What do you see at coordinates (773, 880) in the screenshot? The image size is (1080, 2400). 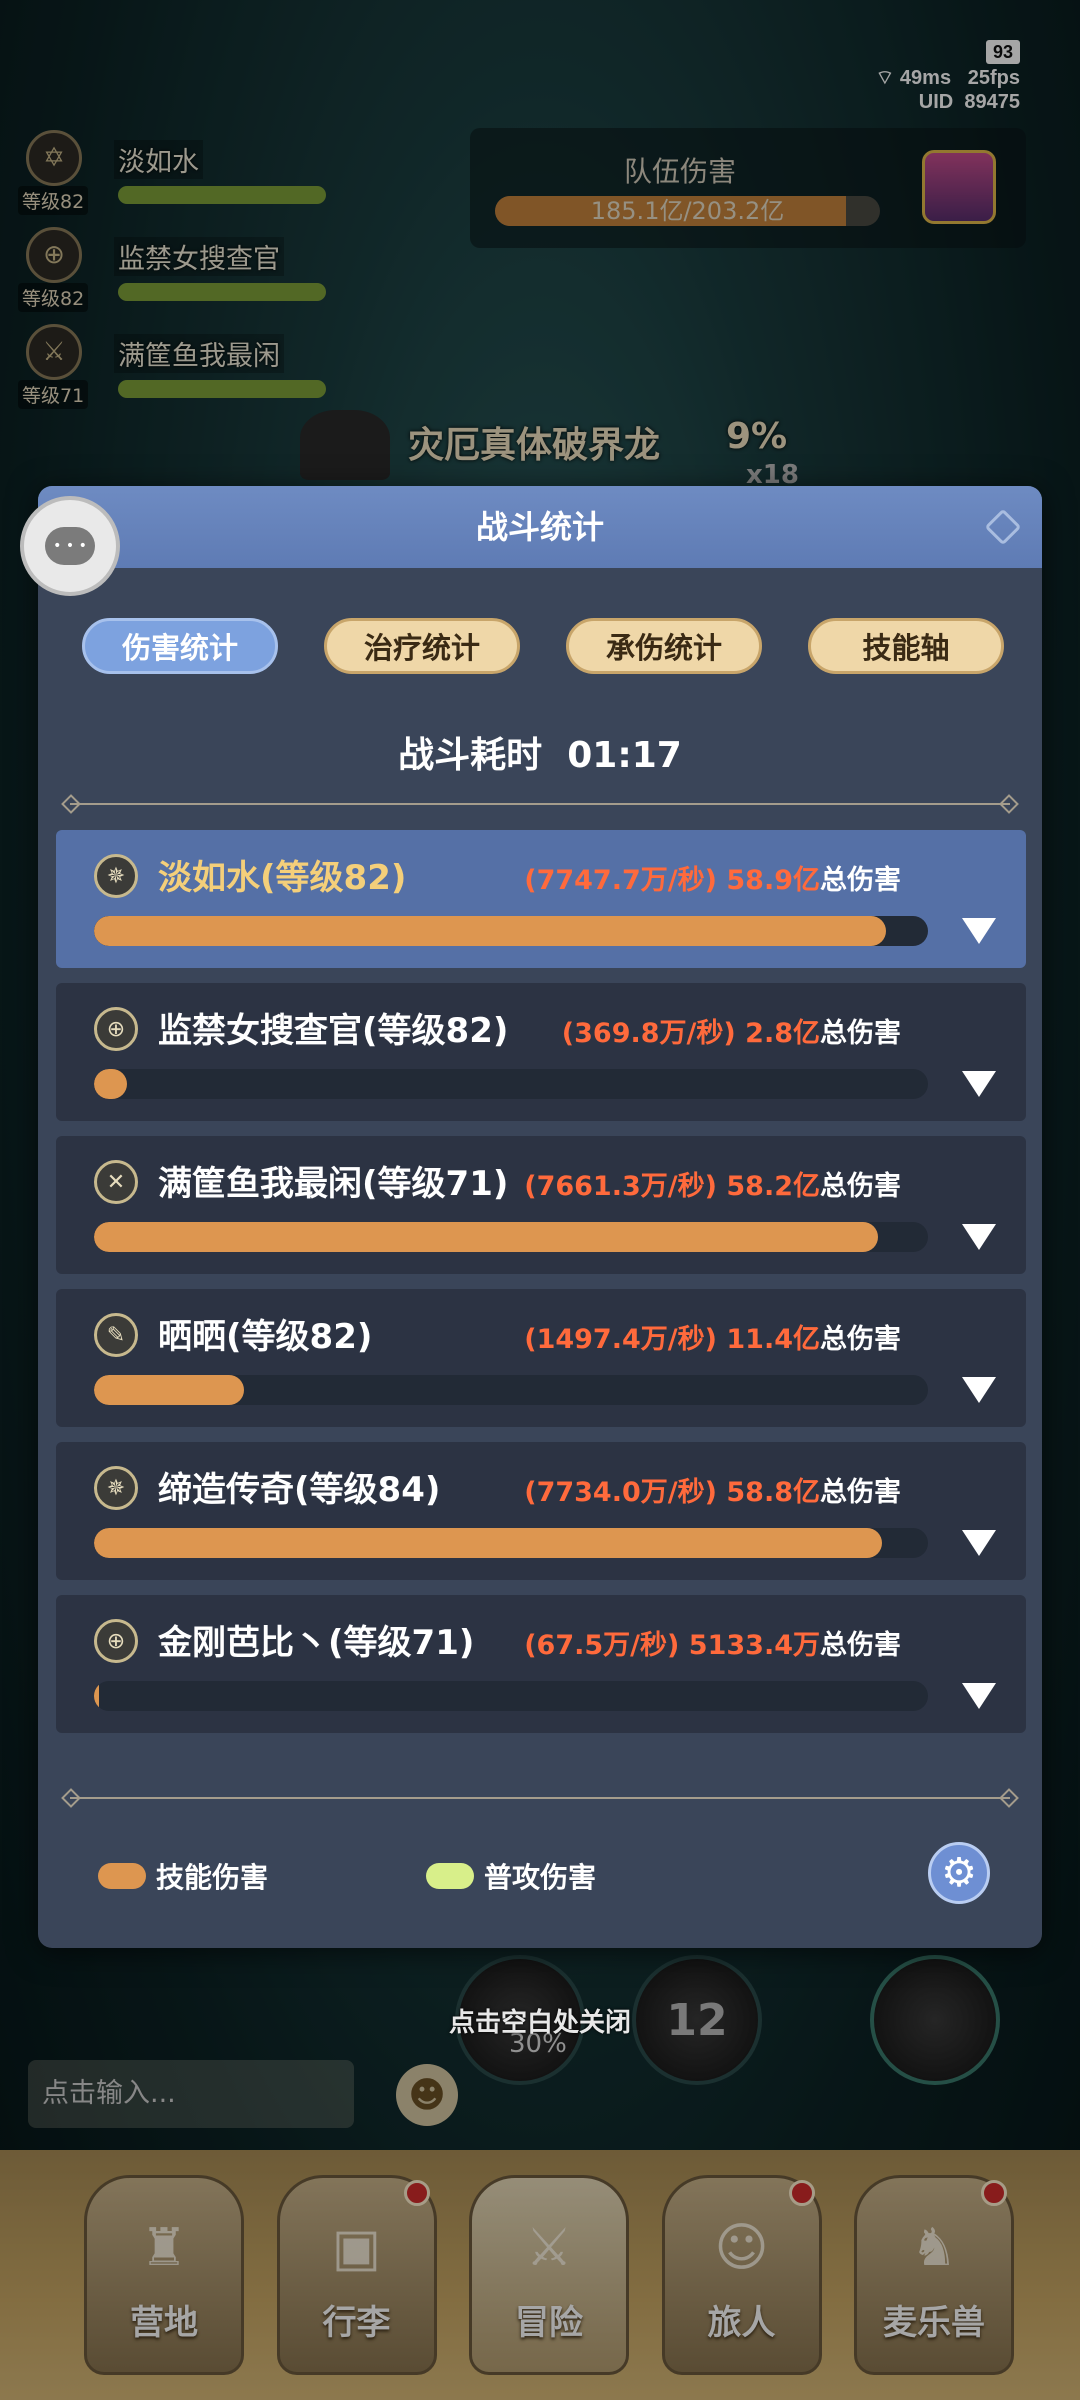 I see `player-total-damage: 58.9亿` at bounding box center [773, 880].